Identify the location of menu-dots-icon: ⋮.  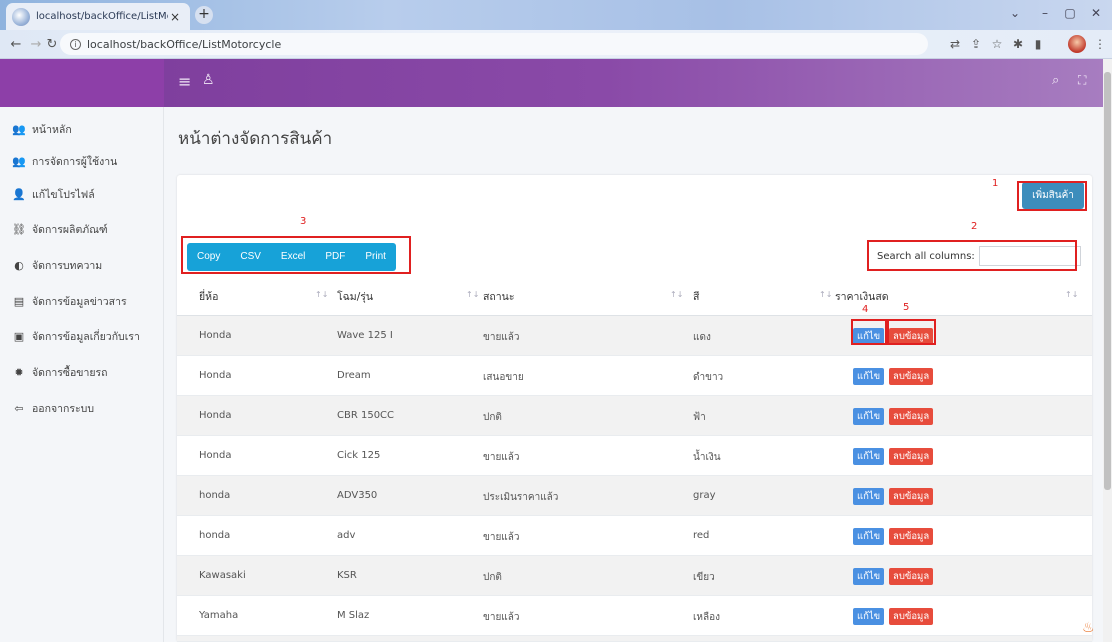
(1100, 44).